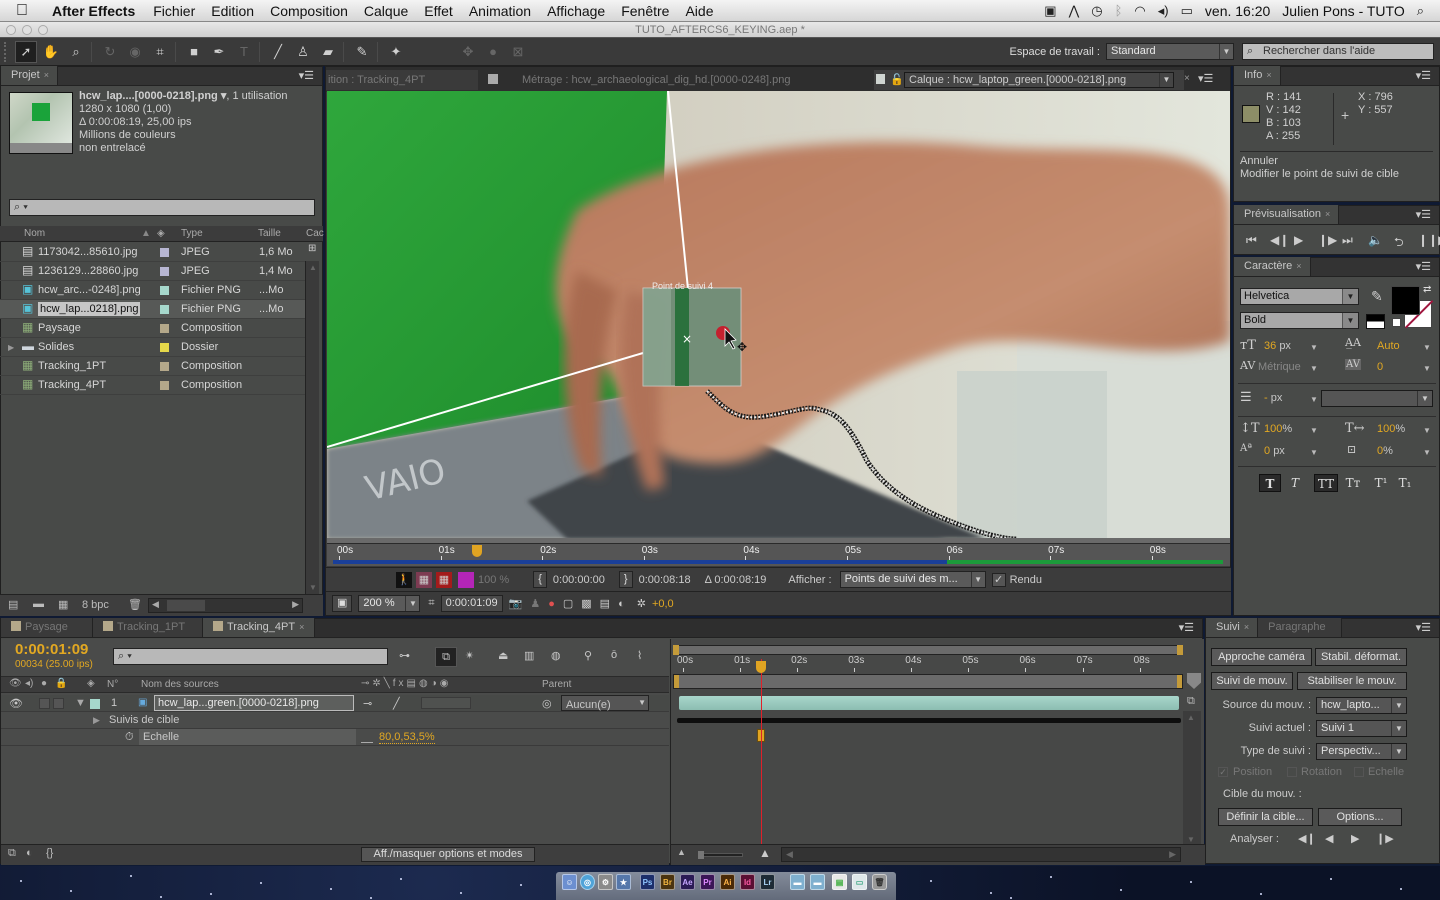  Describe the element at coordinates (1074, 11) in the screenshot. I see `adobe-updater-icon: ⋀` at that location.